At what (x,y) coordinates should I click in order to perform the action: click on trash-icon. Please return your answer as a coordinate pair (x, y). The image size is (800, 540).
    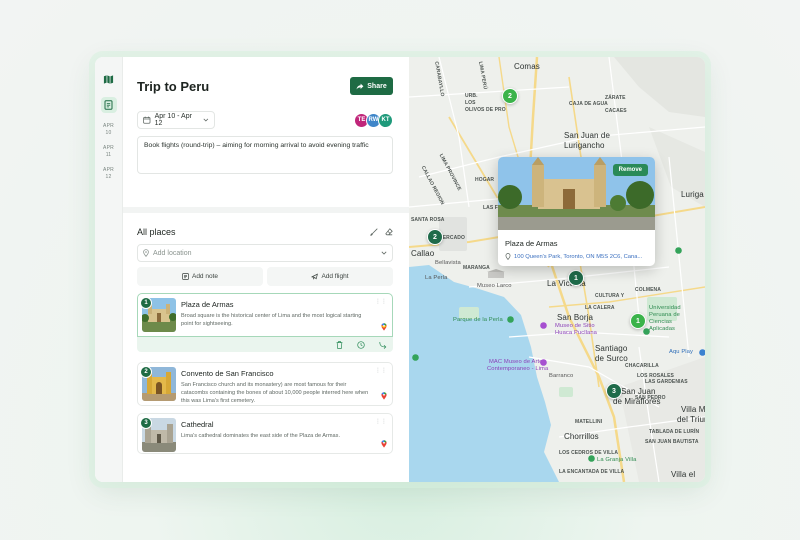
    Looking at the image, I should click on (339, 344).